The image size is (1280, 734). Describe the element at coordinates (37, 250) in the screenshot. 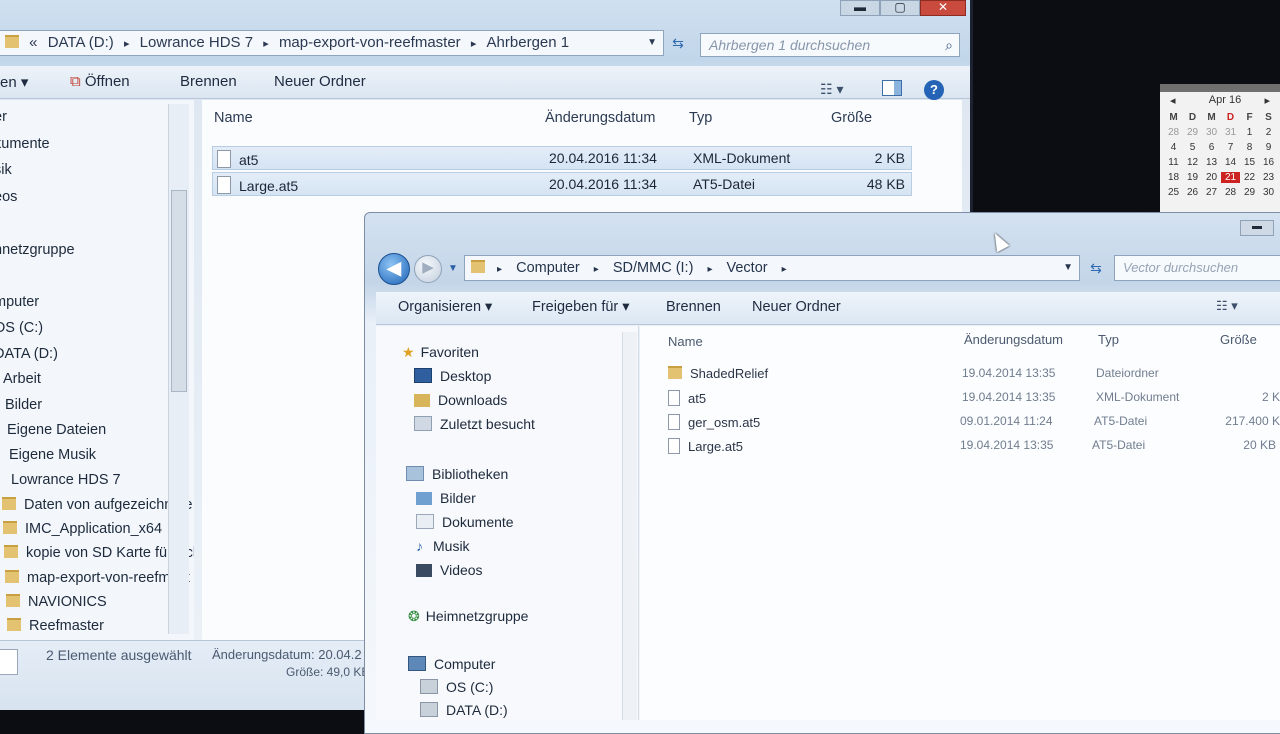

I see `nav-item-homegroup: nnetzgruppe` at that location.